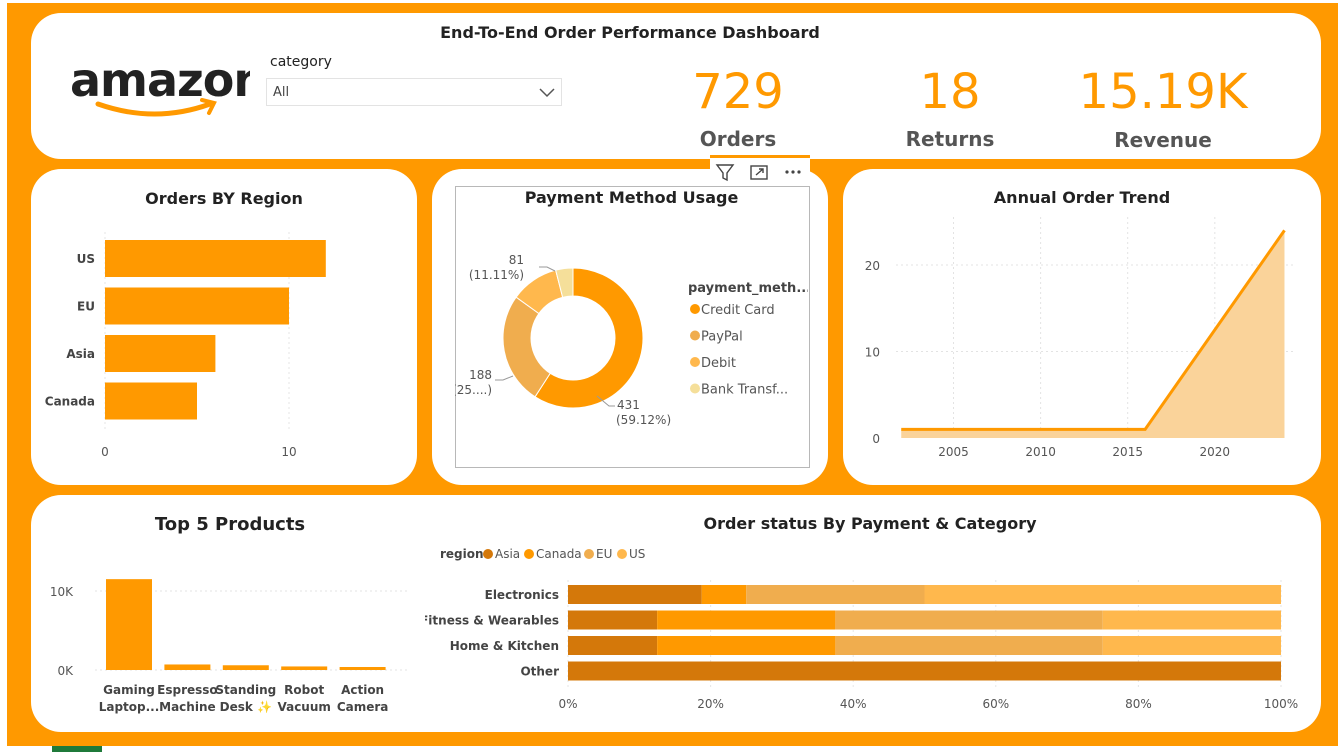 The height and width of the screenshot is (752, 1342). Describe the element at coordinates (492, 621) in the screenshot. I see `category-label: Fitness & Wearables` at that location.